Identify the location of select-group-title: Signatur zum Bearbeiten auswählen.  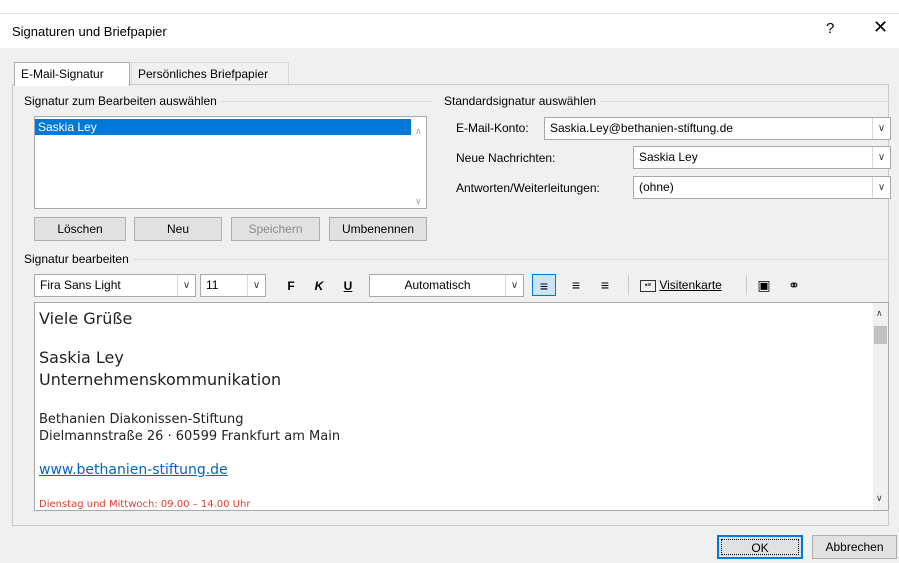
(122, 101).